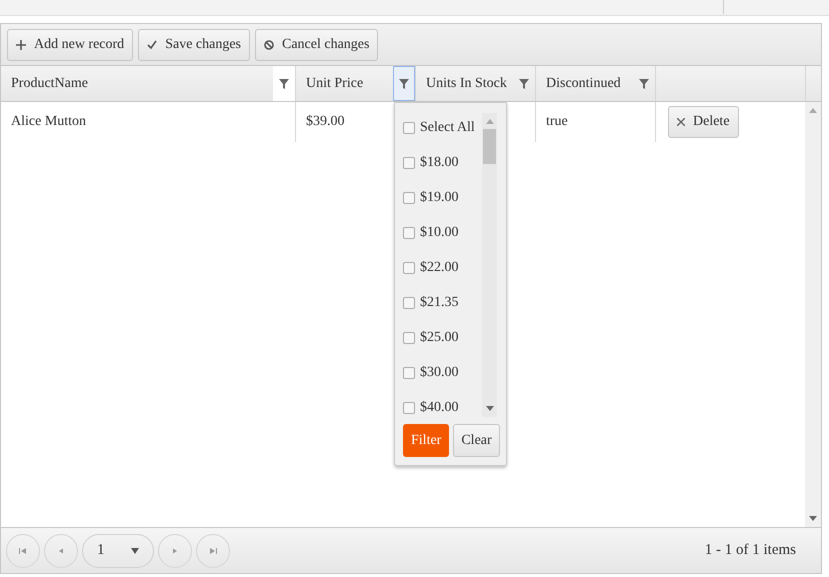 This screenshot has width=829, height=577. I want to click on column-header: Unit Price, so click(356, 83).